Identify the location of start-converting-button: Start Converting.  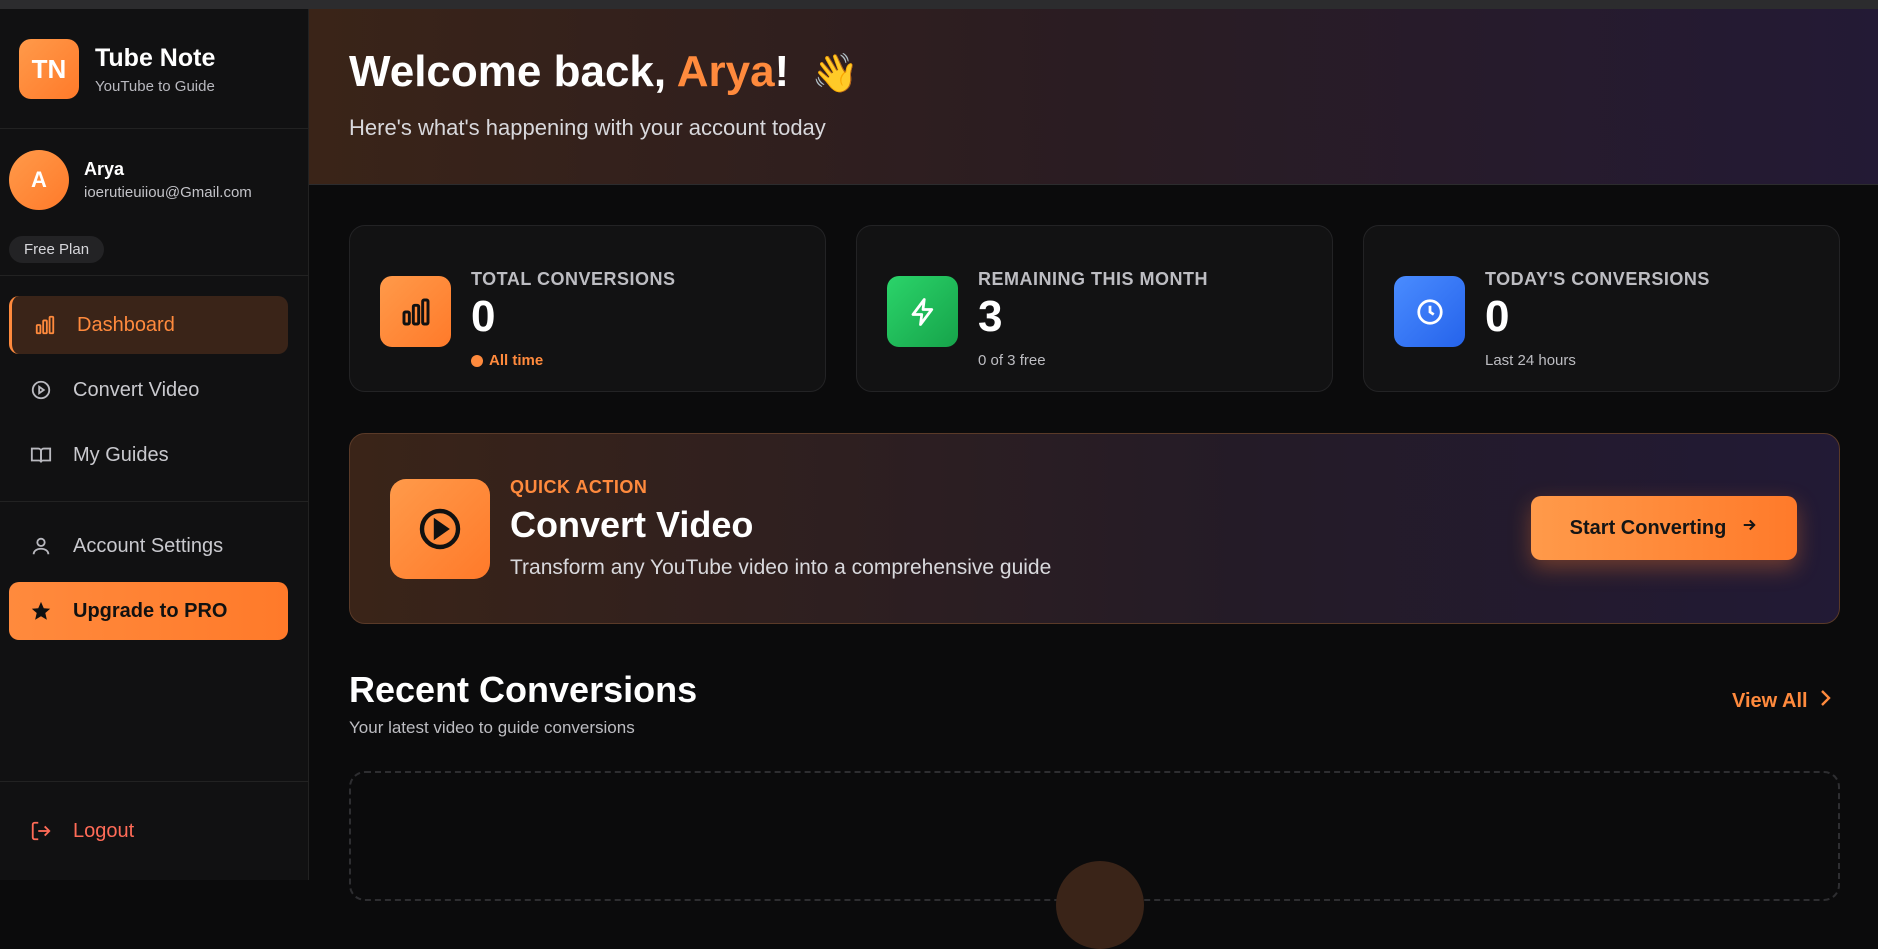
(1664, 528).